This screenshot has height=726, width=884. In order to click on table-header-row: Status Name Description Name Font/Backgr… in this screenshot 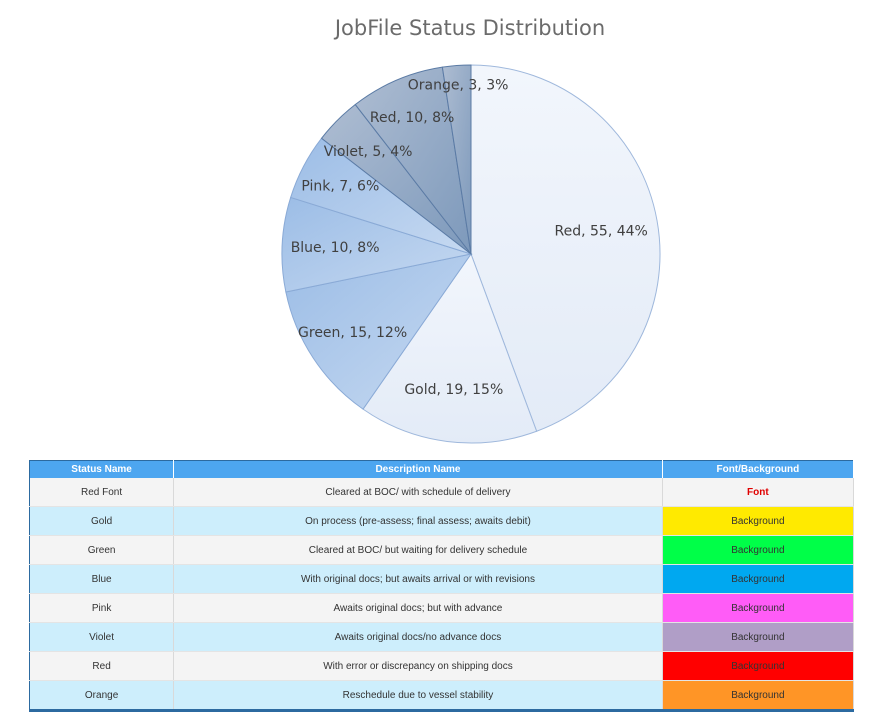, I will do `click(442, 469)`.